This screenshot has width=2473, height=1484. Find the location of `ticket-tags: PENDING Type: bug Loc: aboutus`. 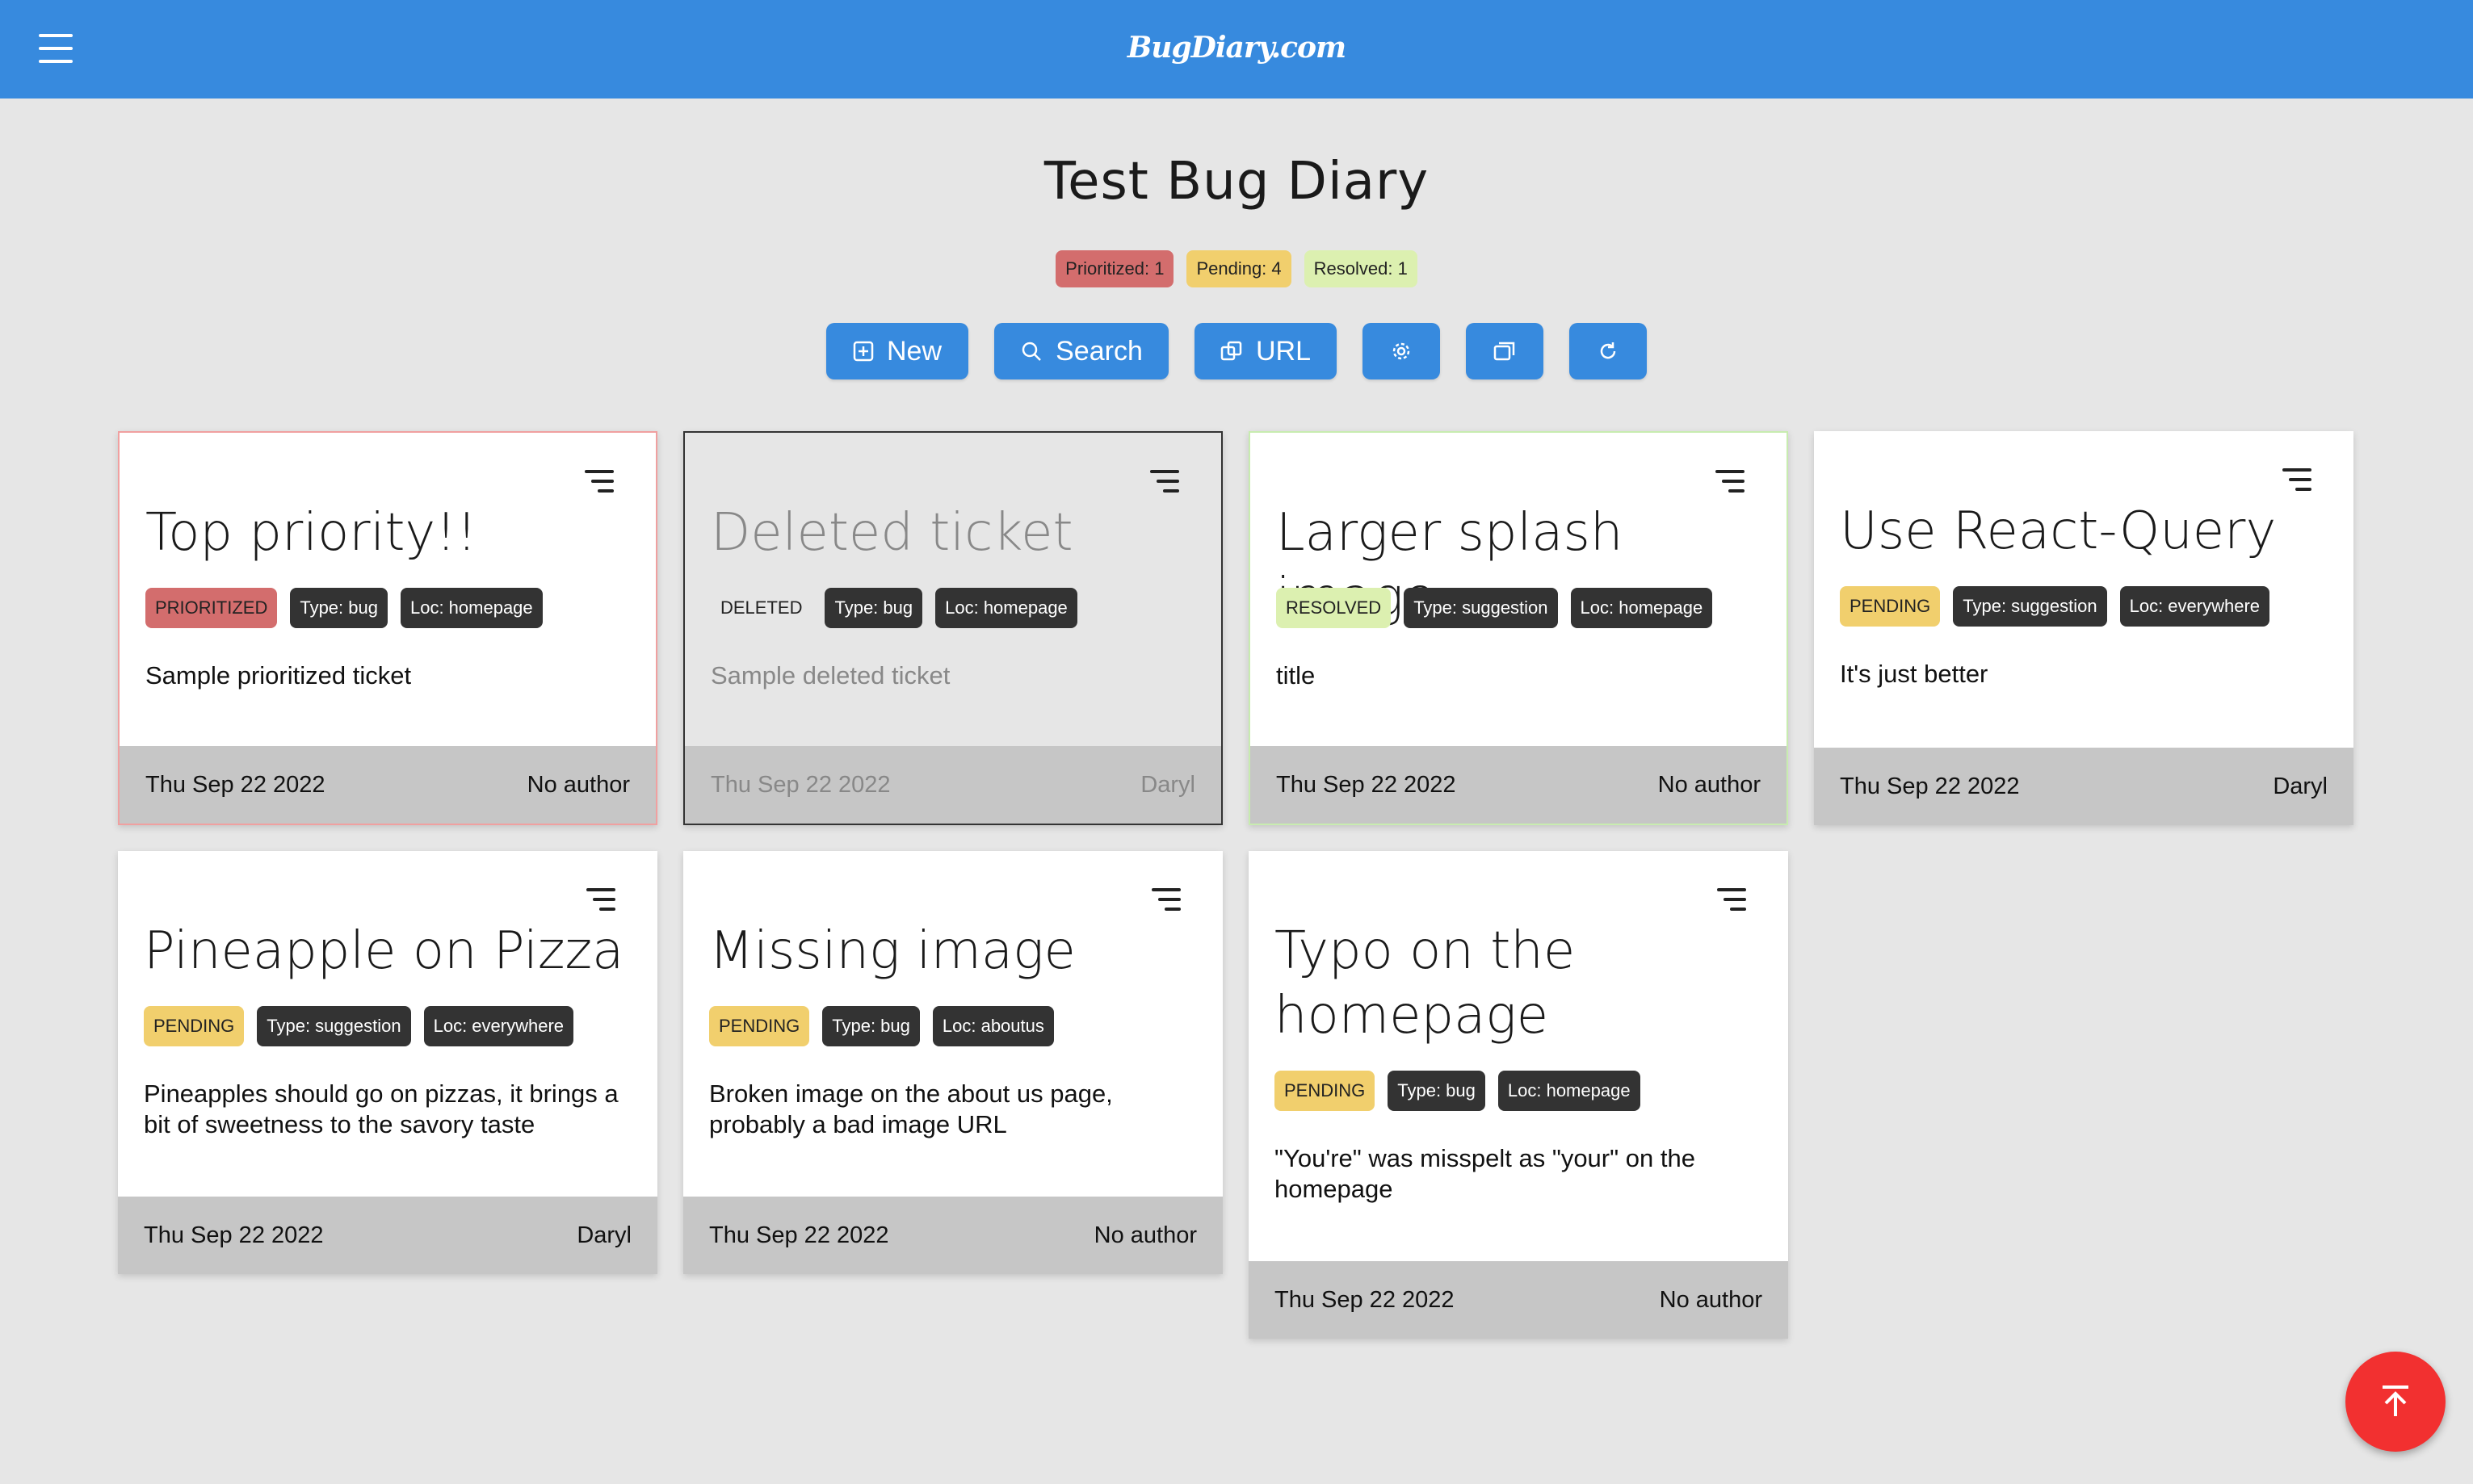

ticket-tags: PENDING Type: bug Loc: aboutus is located at coordinates (881, 1026).